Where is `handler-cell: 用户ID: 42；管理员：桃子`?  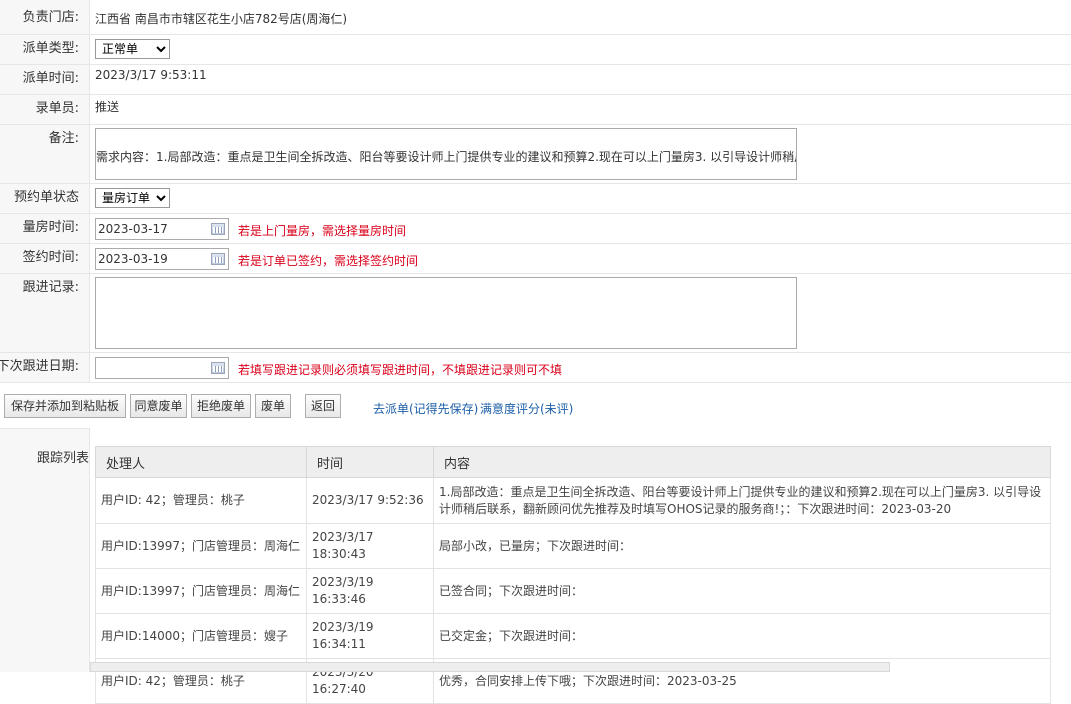
handler-cell: 用户ID: 42；管理员：桃子 is located at coordinates (201, 500).